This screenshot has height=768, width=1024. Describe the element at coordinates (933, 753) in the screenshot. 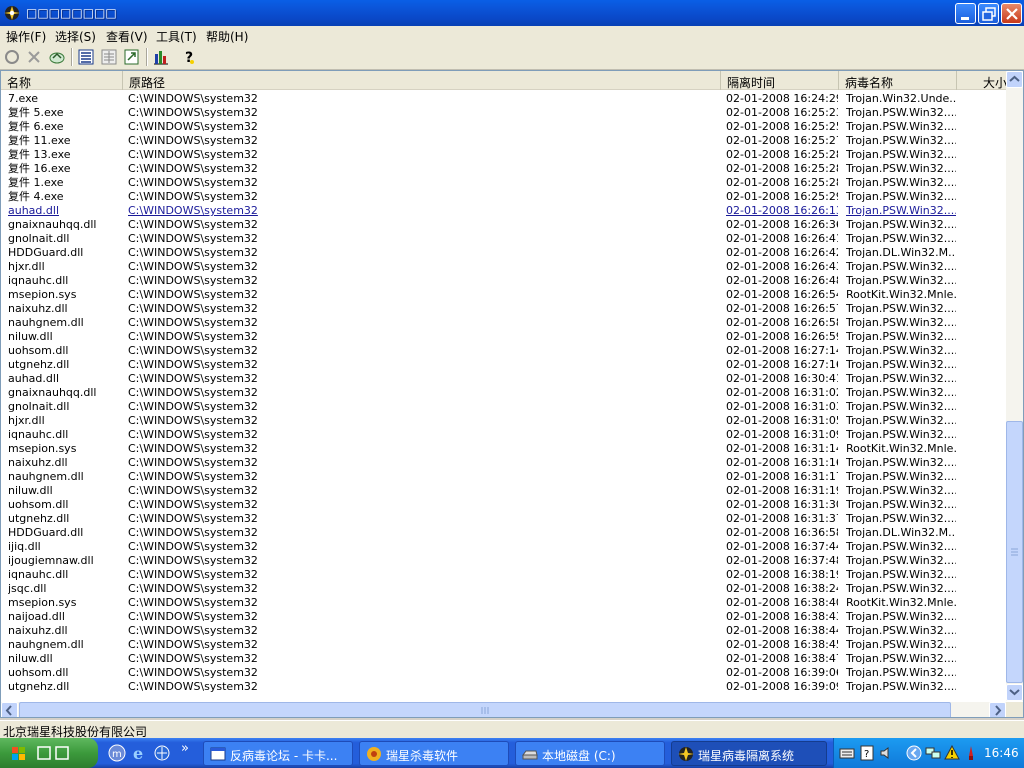

I see `network-icon` at that location.